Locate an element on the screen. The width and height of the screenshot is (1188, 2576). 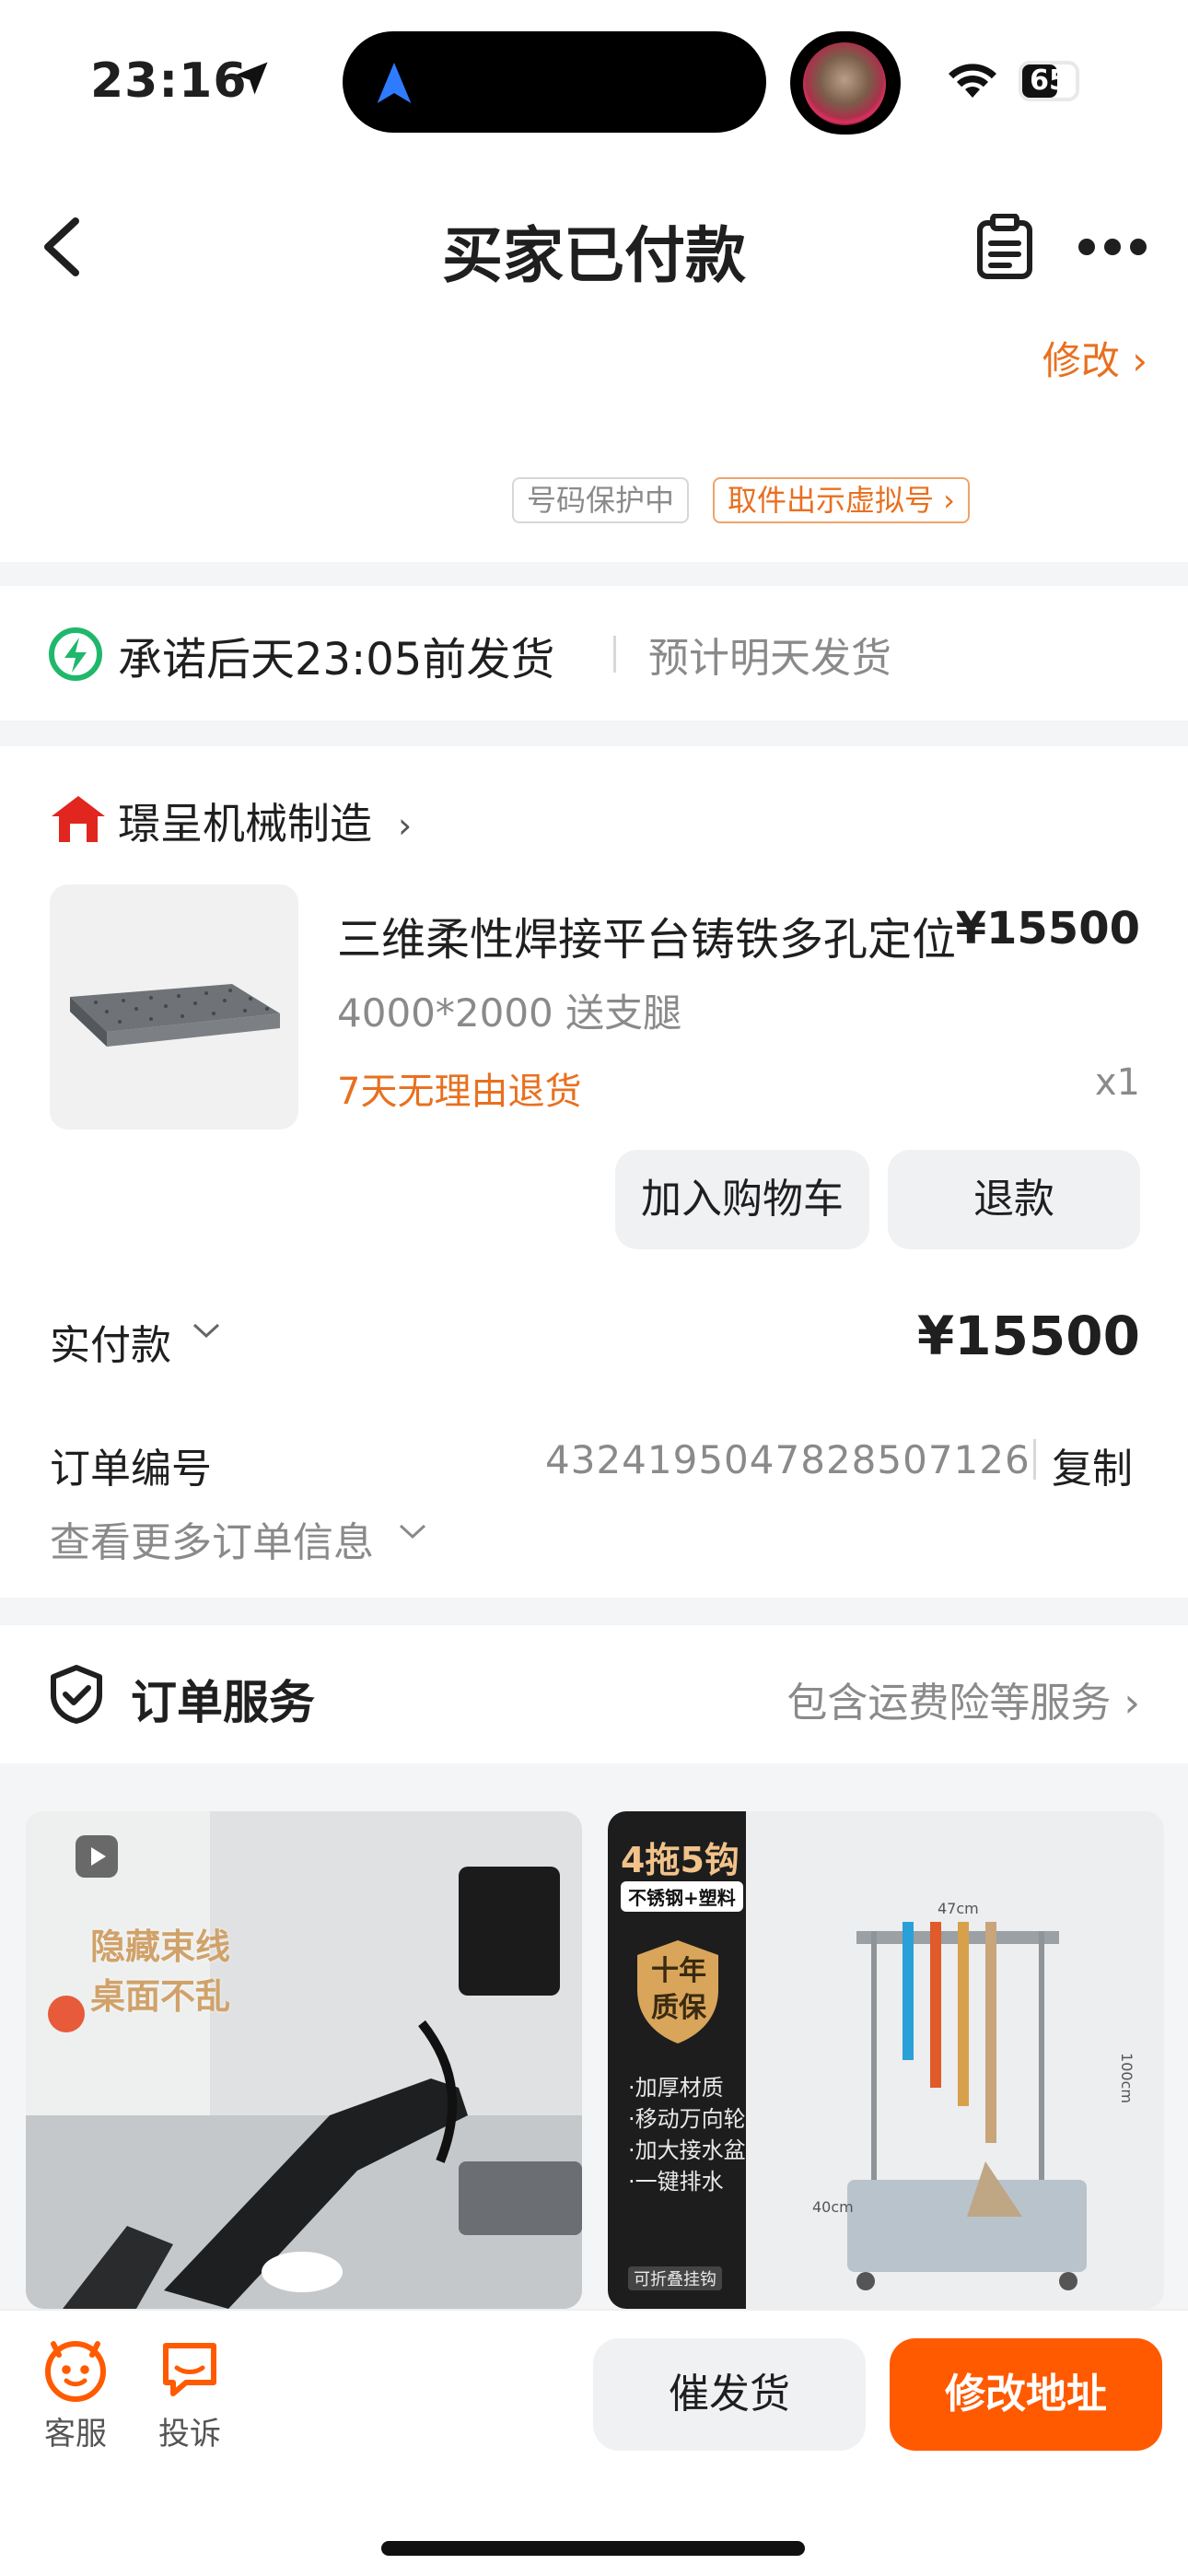
shop-name: 璟呈机械制造 is located at coordinates (245, 820).